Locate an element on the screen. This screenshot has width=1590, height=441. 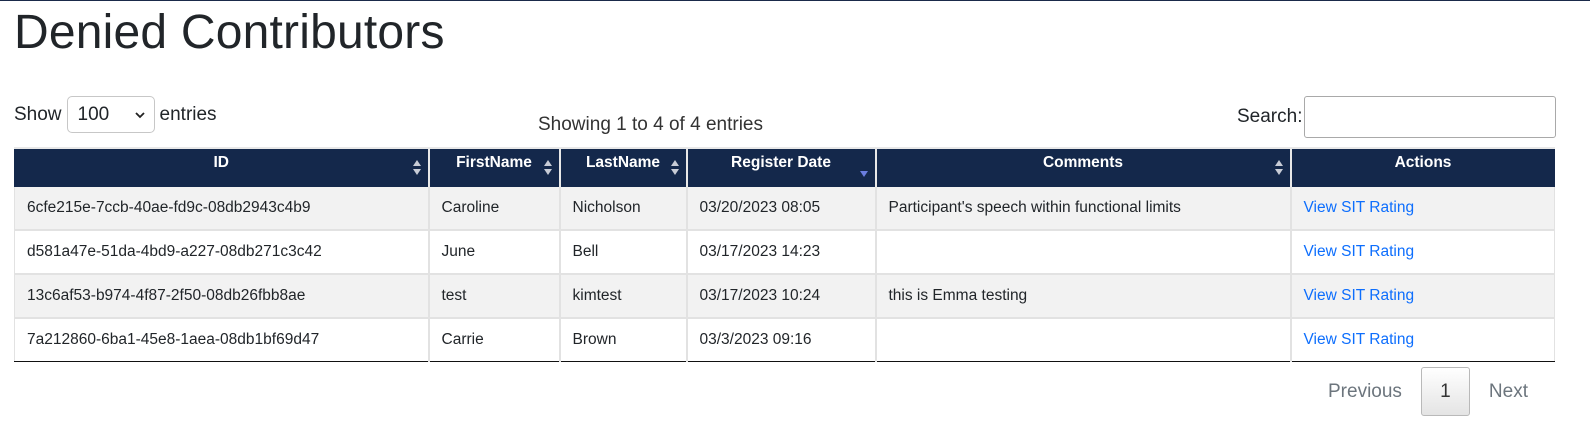
chevron-down-icon is located at coordinates (139, 114).